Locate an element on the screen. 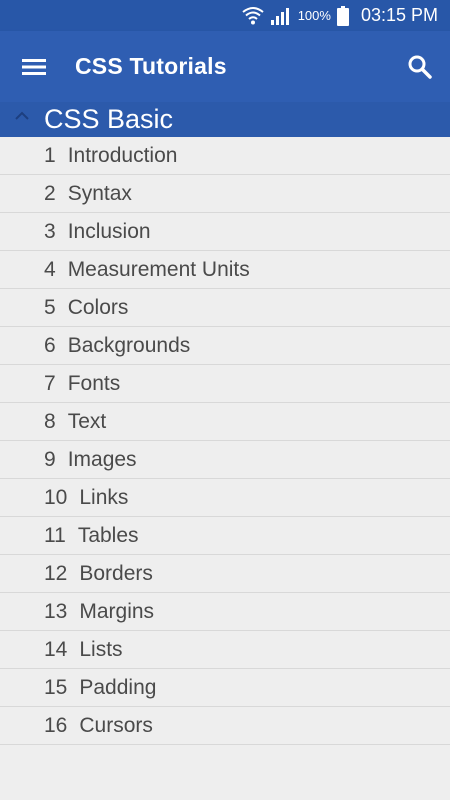 The image size is (450, 800). battery-percent: 100% is located at coordinates (314, 15).